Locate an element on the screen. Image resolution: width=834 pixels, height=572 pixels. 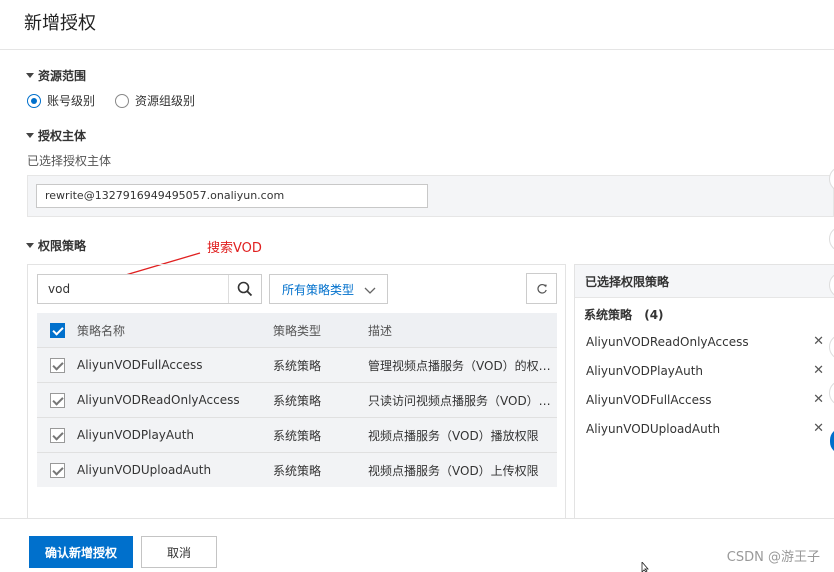
selected-policy-item: AliyunVODFullAccess ✕ is located at coordinates (704, 399).